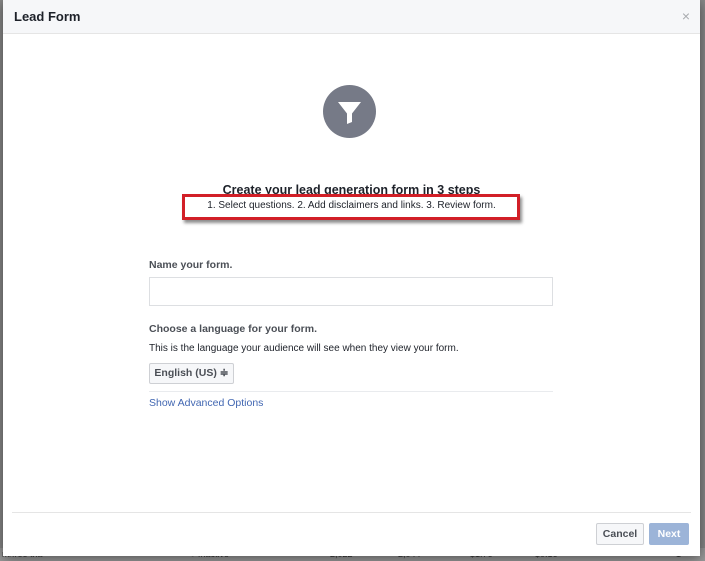  What do you see at coordinates (351, 512) in the screenshot?
I see `footer-divider` at bounding box center [351, 512].